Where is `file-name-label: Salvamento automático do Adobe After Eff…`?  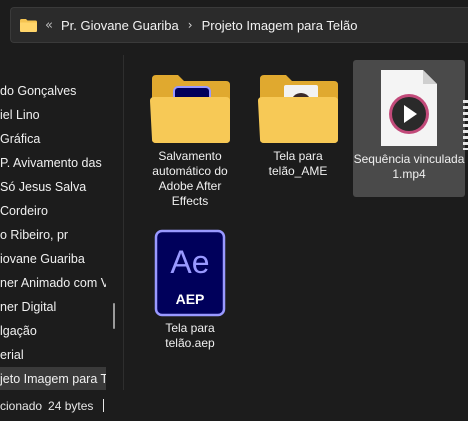
file-name-label: Salvamento automático do Adobe After Eff… is located at coordinates (190, 178).